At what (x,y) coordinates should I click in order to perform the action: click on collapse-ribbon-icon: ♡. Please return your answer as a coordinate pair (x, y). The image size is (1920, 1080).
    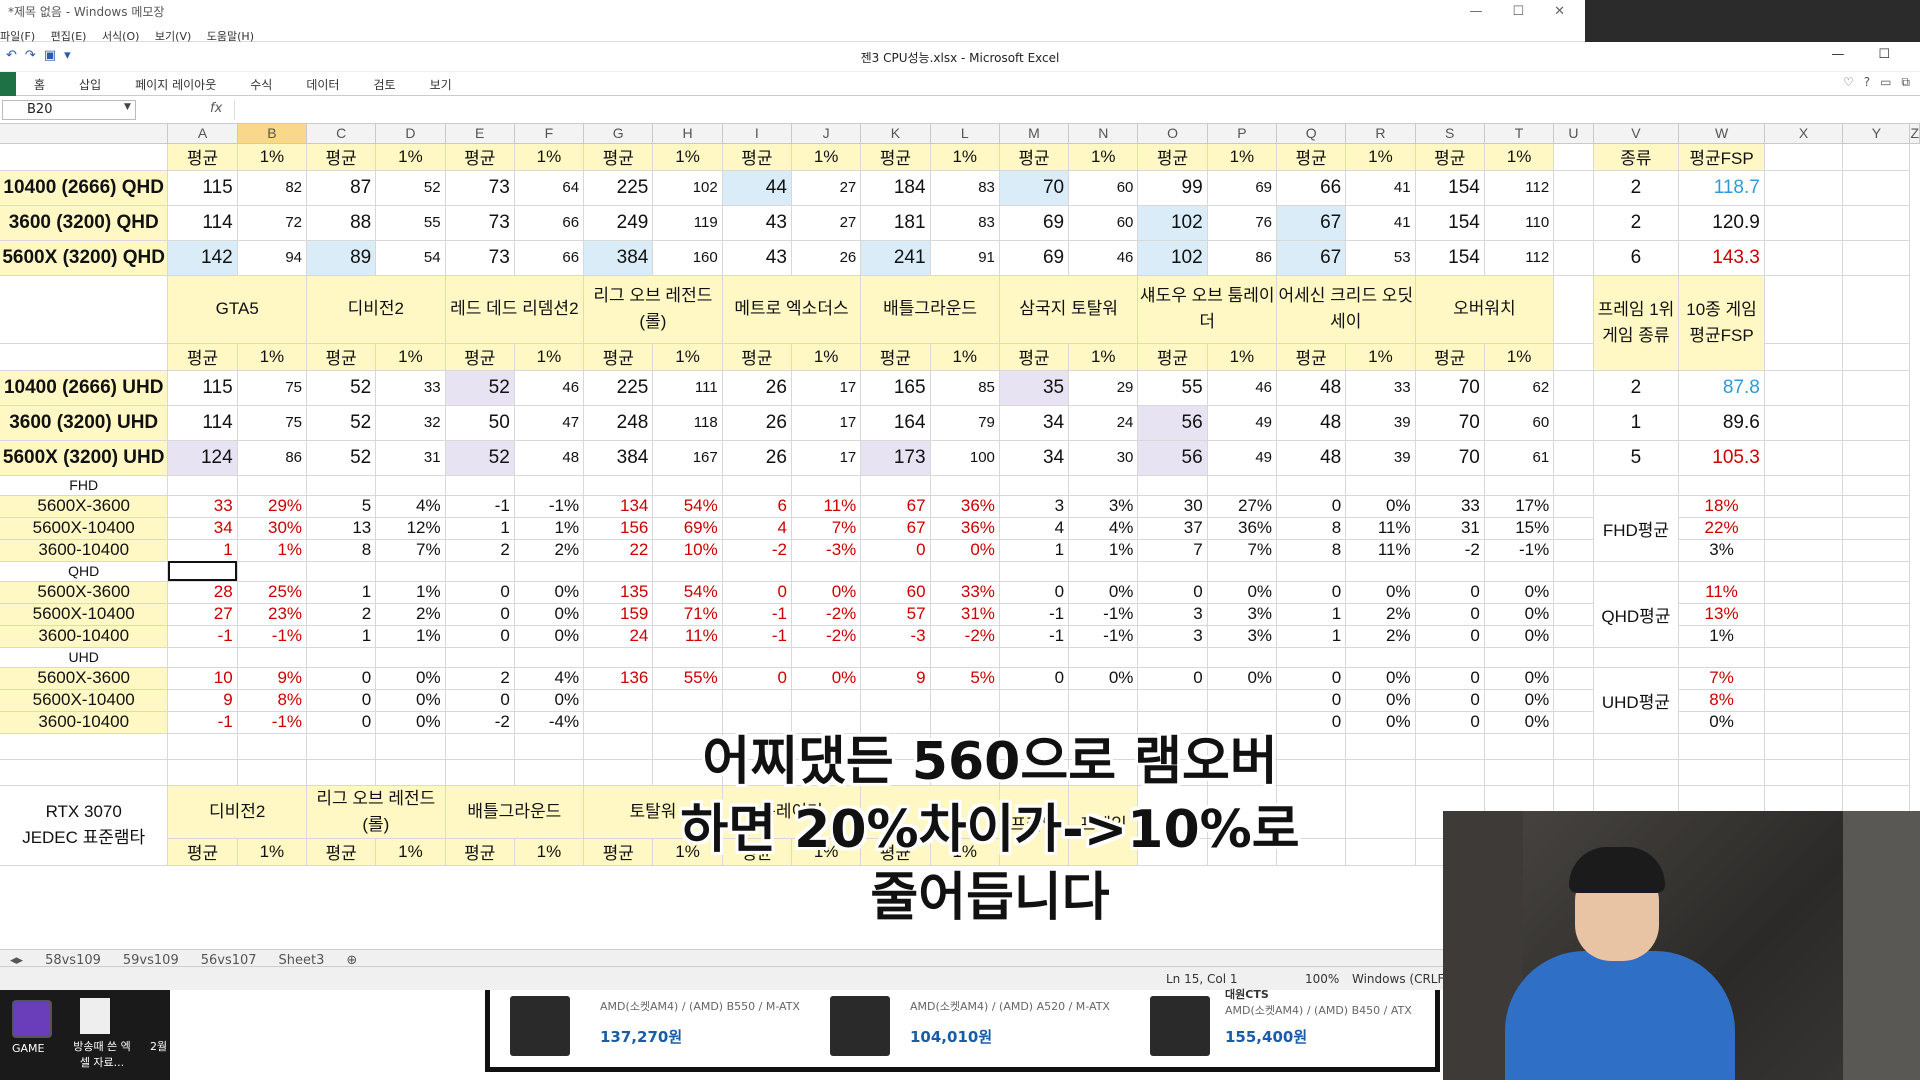
    Looking at the image, I should click on (1848, 82).